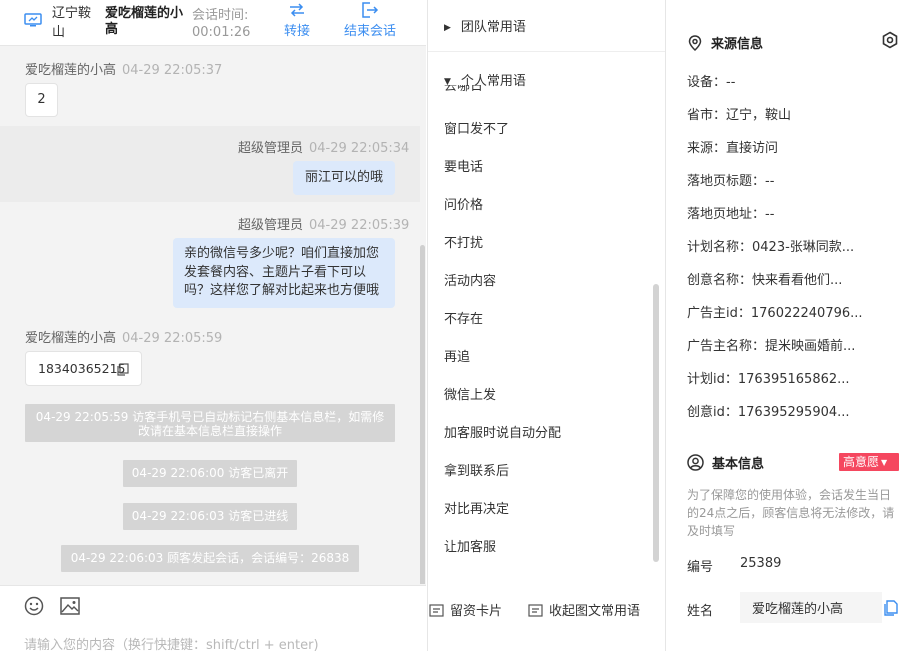 This screenshot has height=651, width=916. What do you see at coordinates (344, 178) in the screenshot?
I see `agent-message-bubble: 丽江可以的哦` at bounding box center [344, 178].